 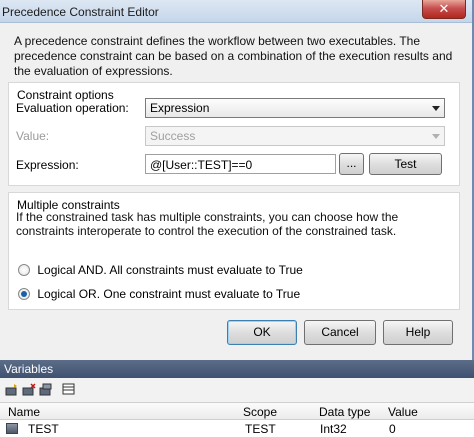 I want to click on test-button: Test, so click(x=405, y=164).